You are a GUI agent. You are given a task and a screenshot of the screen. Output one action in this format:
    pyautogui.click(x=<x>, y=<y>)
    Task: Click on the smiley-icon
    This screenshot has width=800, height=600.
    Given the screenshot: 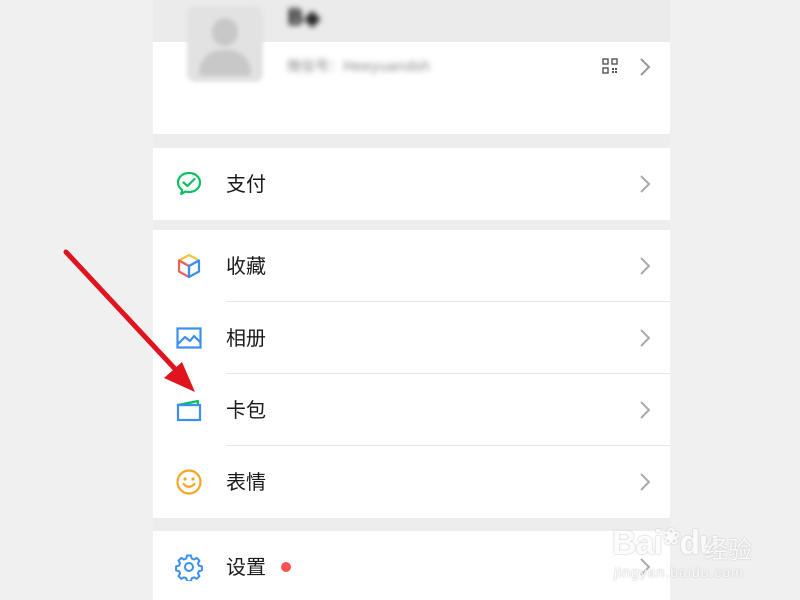 What is the action you would take?
    pyautogui.click(x=189, y=482)
    